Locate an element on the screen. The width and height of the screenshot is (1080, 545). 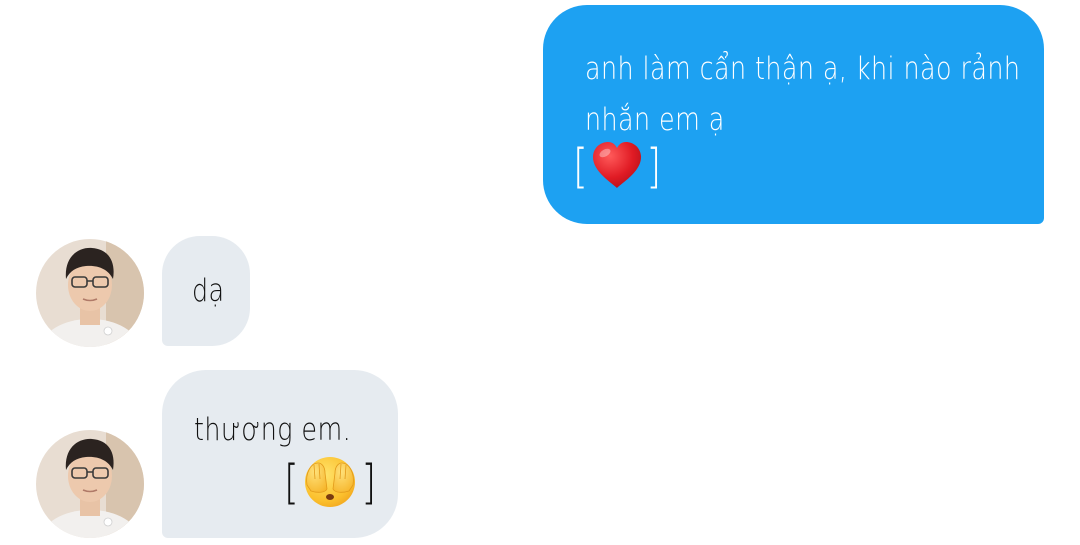
message-emoji-group: [ ] is located at coordinates (617, 166).